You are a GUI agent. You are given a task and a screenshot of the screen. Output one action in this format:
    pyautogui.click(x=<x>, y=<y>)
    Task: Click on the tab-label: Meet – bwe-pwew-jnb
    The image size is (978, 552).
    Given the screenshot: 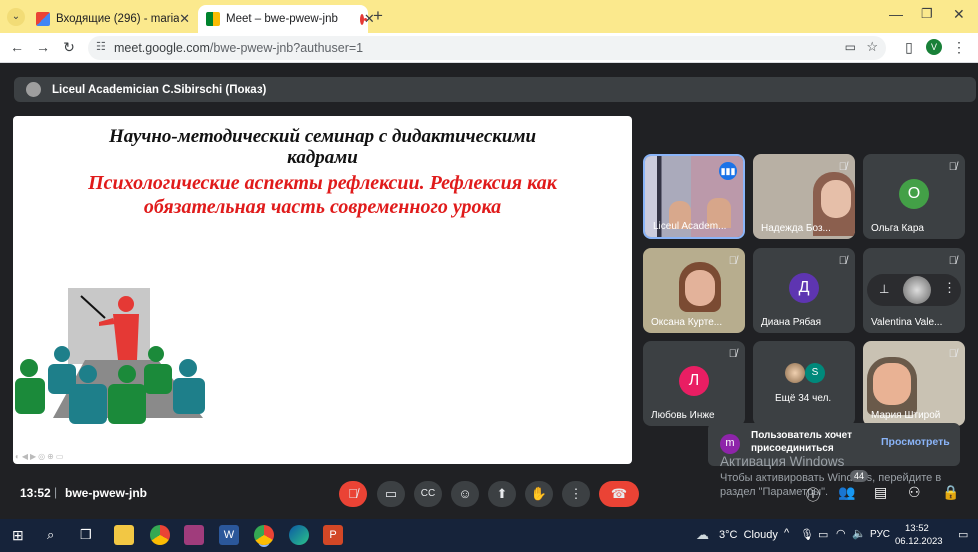 What is the action you would take?
    pyautogui.click(x=282, y=19)
    